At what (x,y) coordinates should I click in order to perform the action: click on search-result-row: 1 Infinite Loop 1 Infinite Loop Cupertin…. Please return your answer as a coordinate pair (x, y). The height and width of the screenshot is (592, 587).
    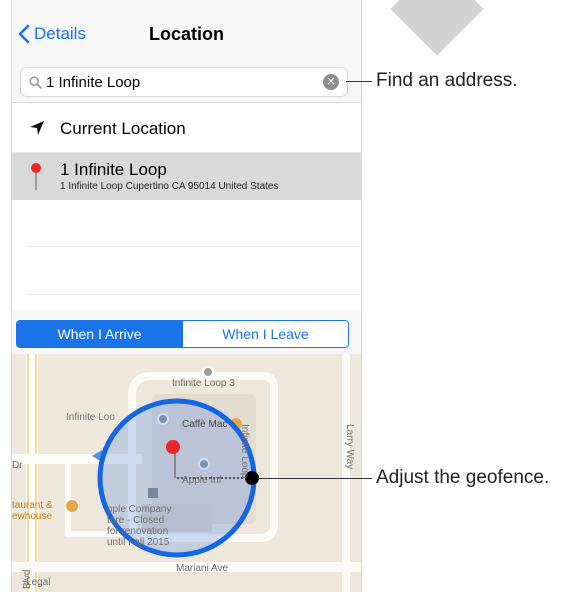
    Looking at the image, I should click on (186, 176).